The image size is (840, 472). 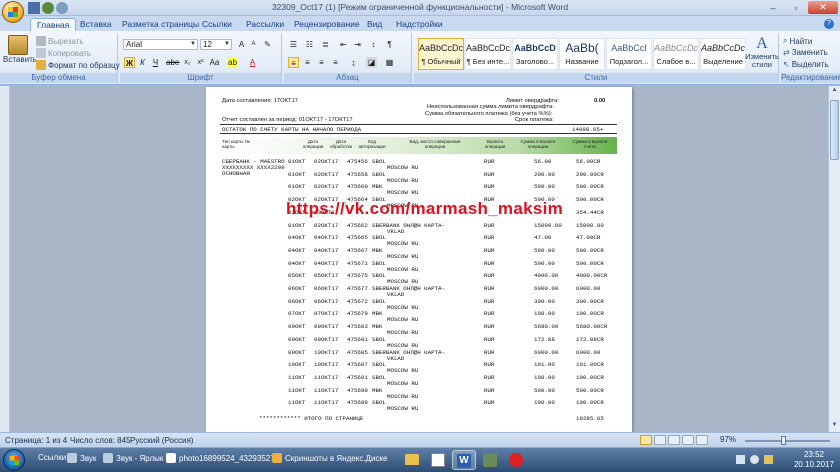 What do you see at coordinates (373, 44) in the screenshot?
I see `sort-icon: ↕` at bounding box center [373, 44].